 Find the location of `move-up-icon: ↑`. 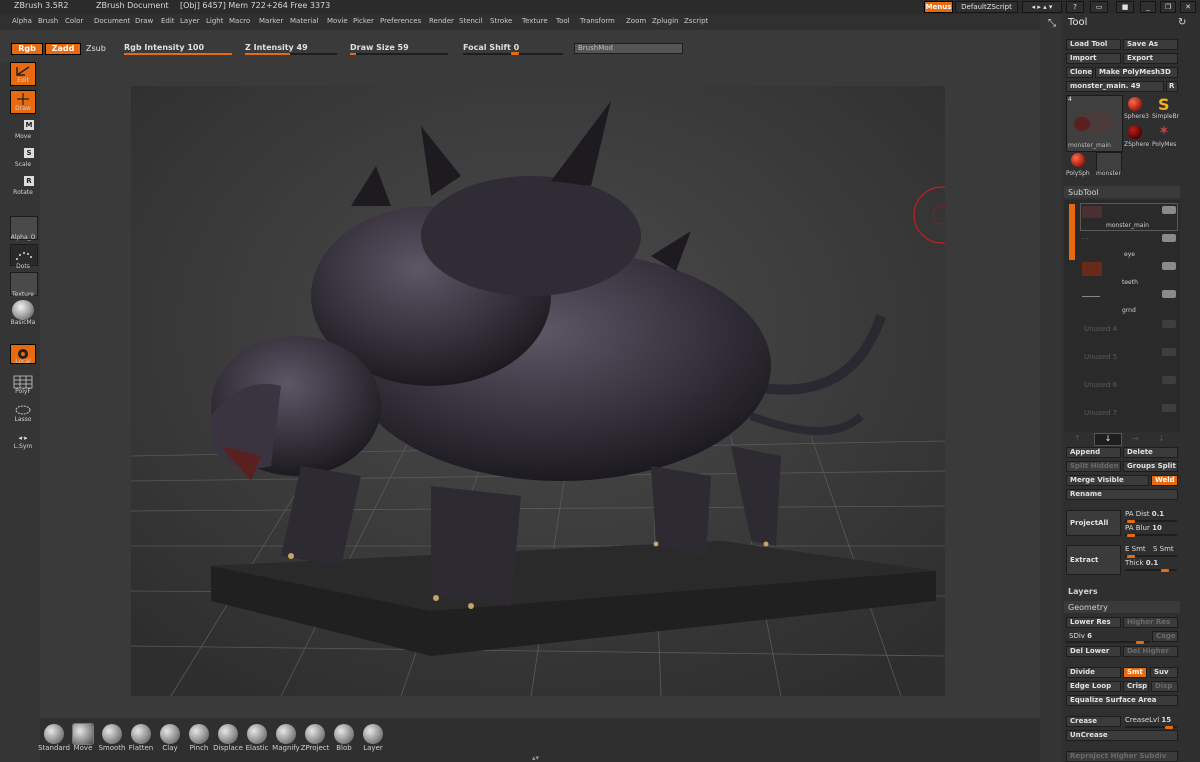

move-up-icon: ↑ is located at coordinates (1077, 438).